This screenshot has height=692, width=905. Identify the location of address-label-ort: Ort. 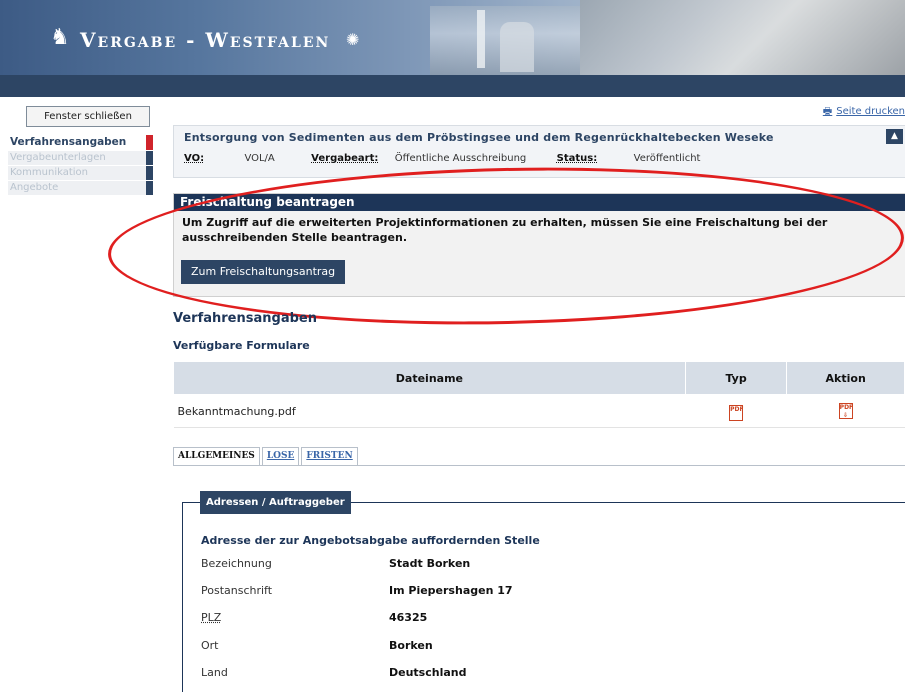
(210, 645).